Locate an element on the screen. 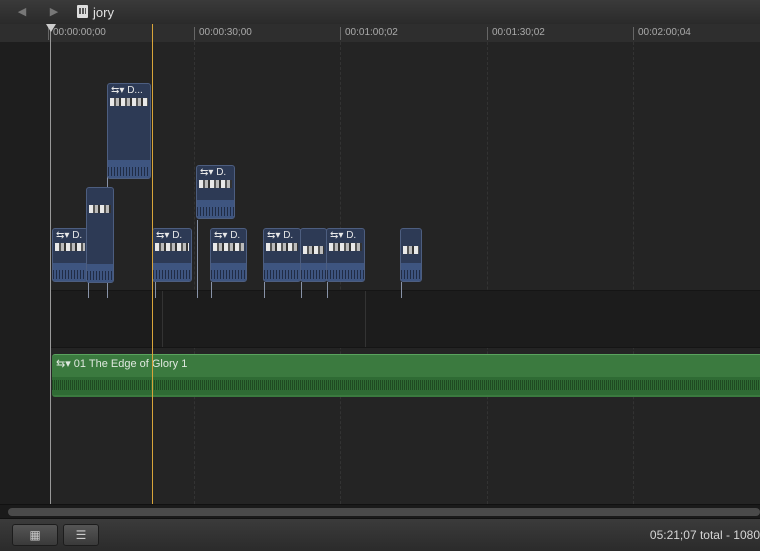  timeline-footer: ▦ ☰ 05:21;07 total - 1080 is located at coordinates (380, 534).